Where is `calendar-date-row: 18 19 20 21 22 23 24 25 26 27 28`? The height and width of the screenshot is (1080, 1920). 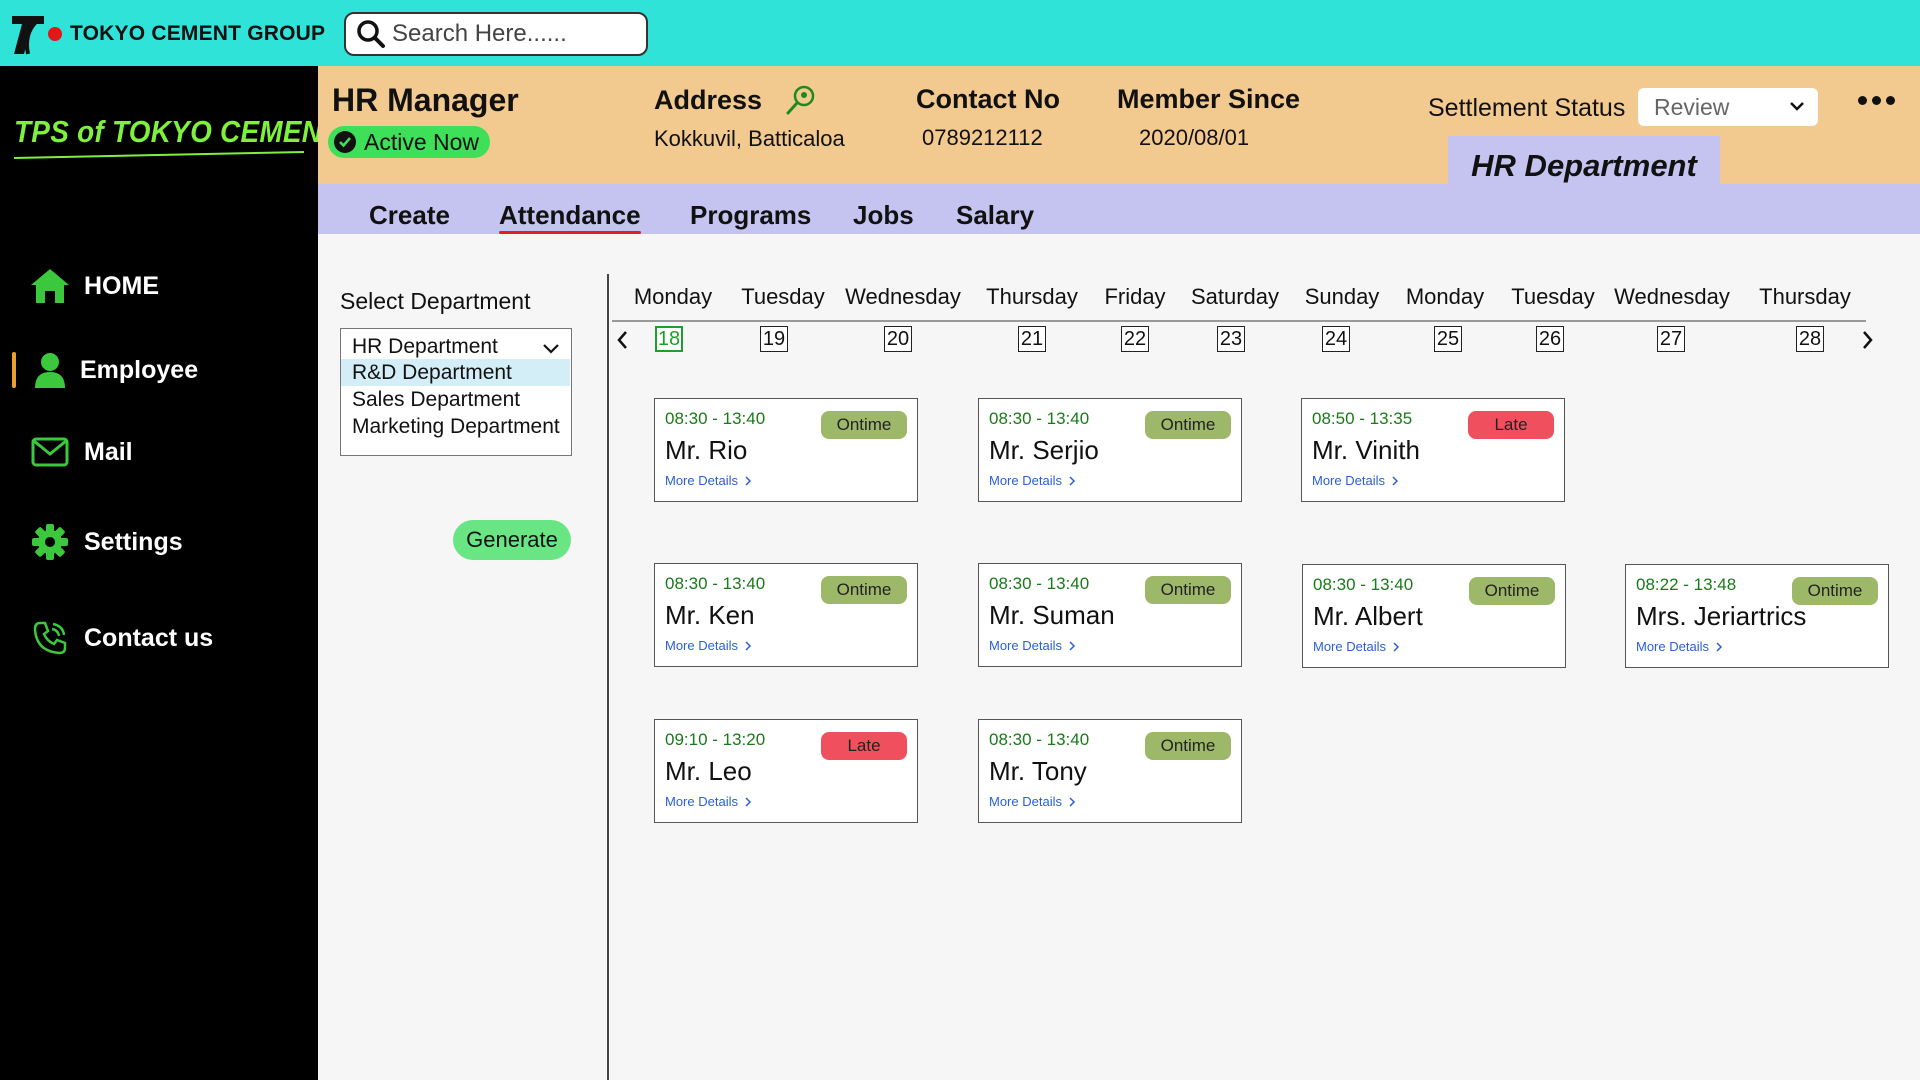
calendar-date-row: 18 19 20 21 22 23 24 25 26 27 28 is located at coordinates (1257, 340).